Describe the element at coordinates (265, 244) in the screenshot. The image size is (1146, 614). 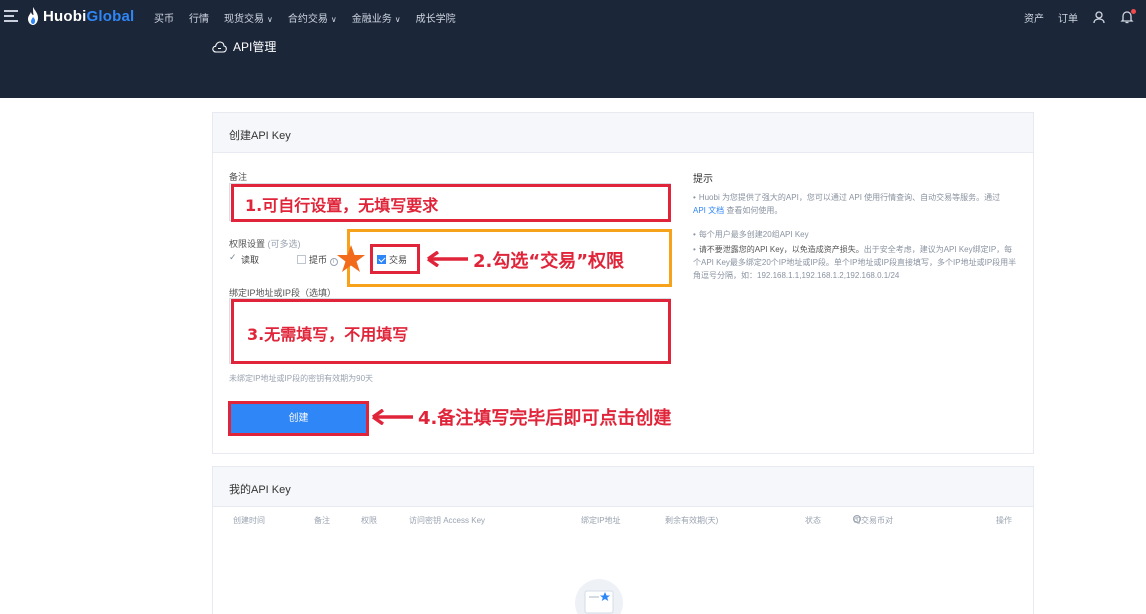
I see `permission-label: 权限设置 (可多选)` at that location.